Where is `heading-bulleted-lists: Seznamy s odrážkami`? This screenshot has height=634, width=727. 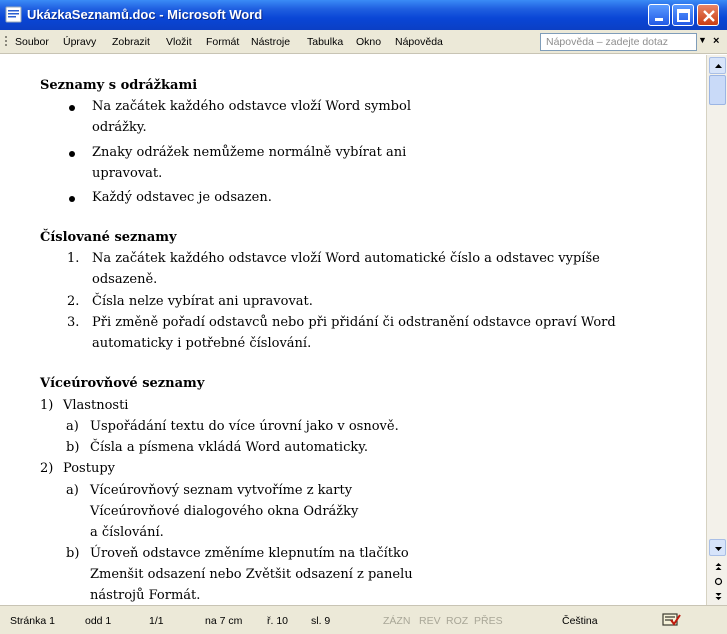 heading-bulleted-lists: Seznamy s odrážkami is located at coordinates (119, 85).